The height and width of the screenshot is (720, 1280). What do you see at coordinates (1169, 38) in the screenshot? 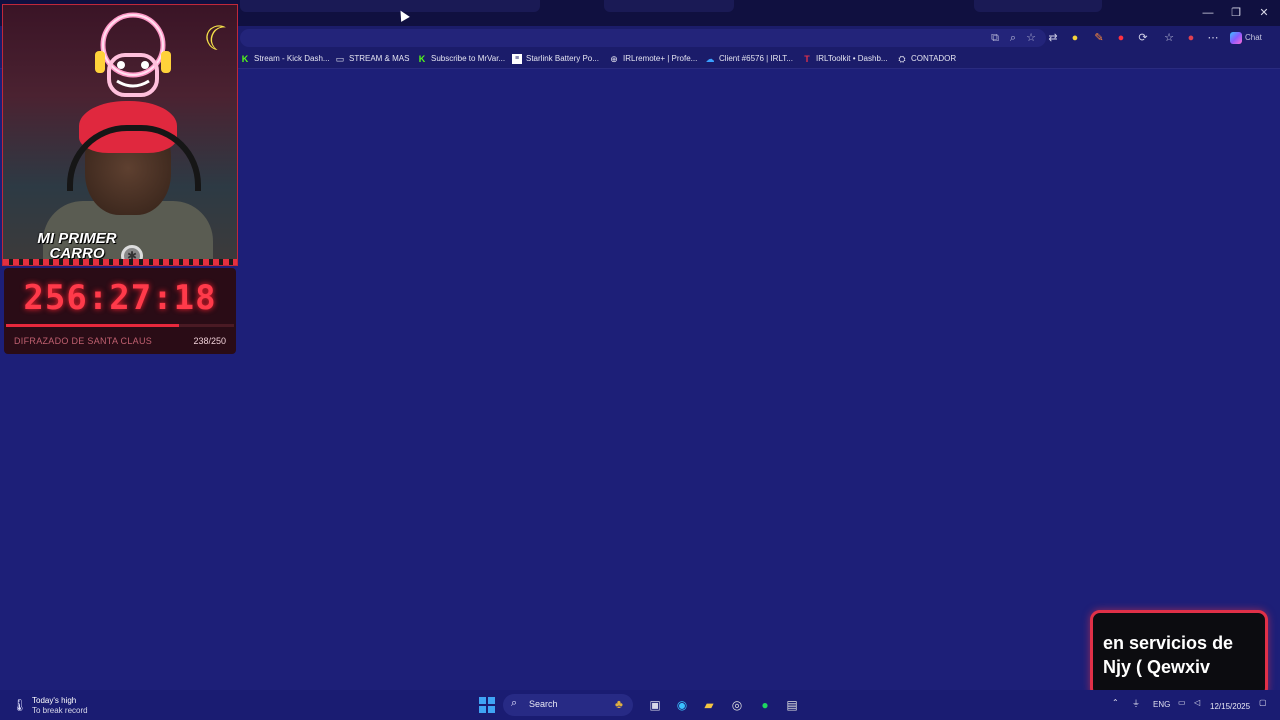
I see `favorites-icon: ☆` at bounding box center [1169, 38].